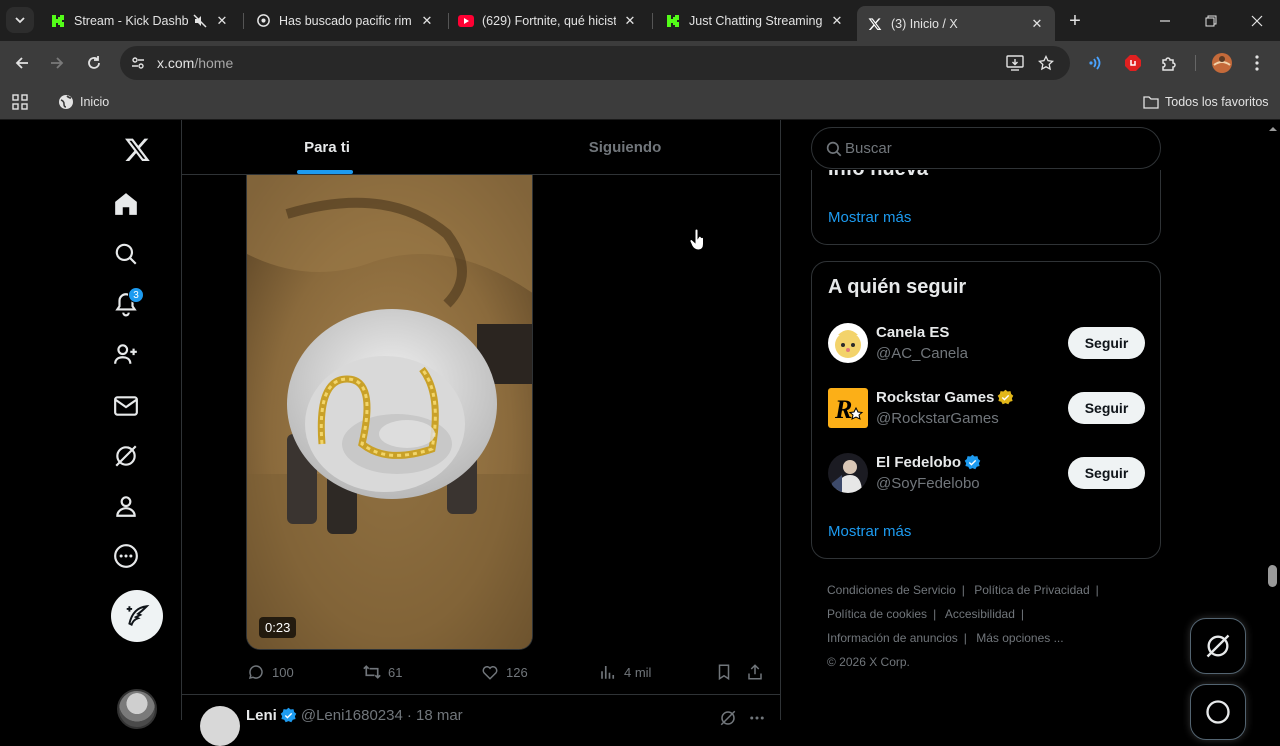 The height and width of the screenshot is (746, 1280). Describe the element at coordinates (22, 63) in the screenshot. I see `back-button` at that location.